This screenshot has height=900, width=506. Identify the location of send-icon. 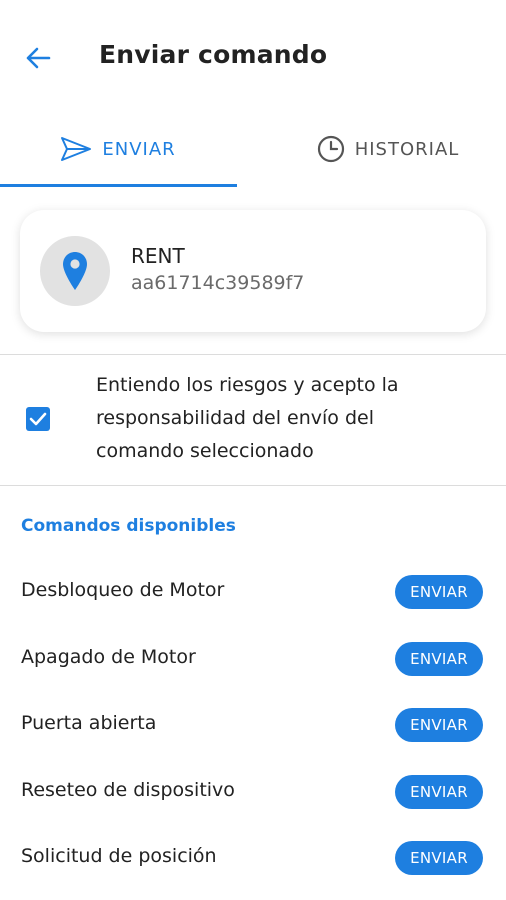
(76, 149).